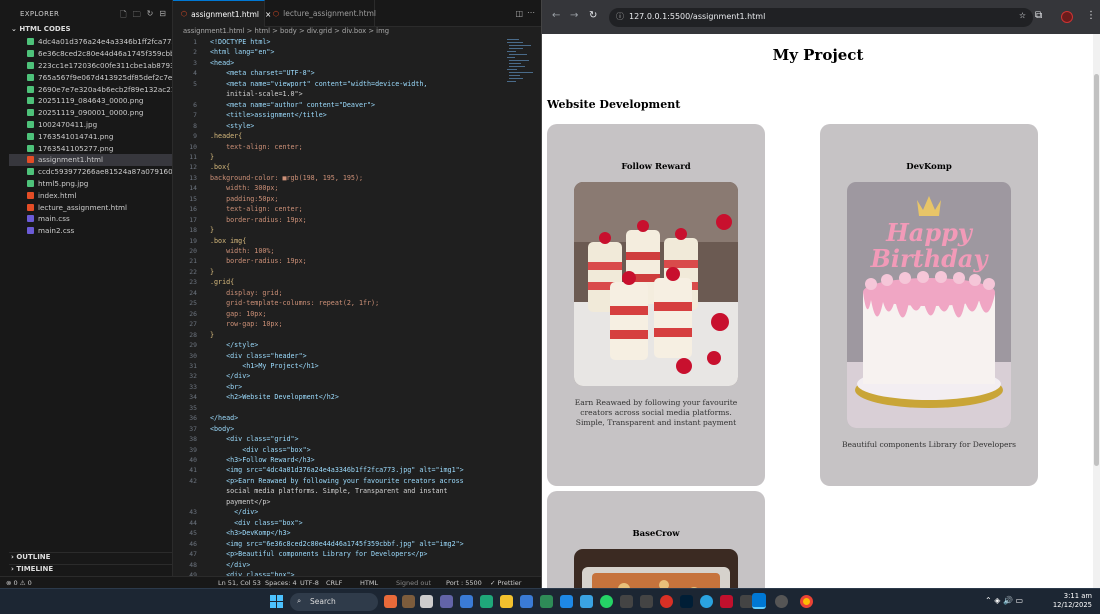  What do you see at coordinates (193, 282) in the screenshot?
I see `line-number: 23` at bounding box center [193, 282].